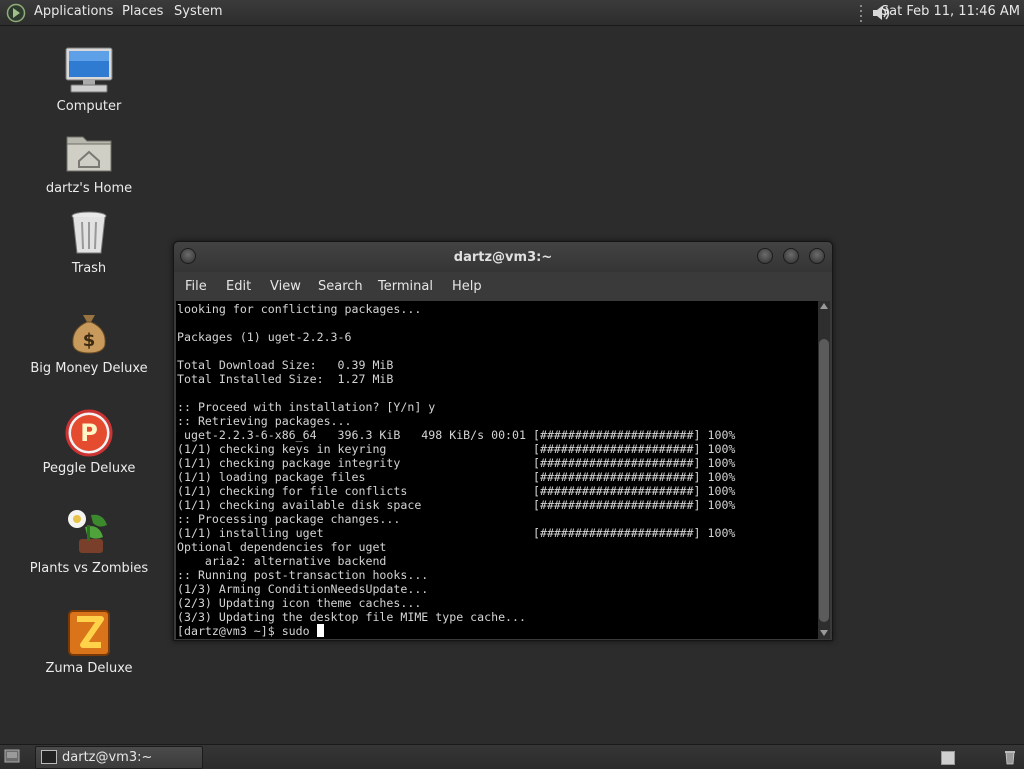  Describe the element at coordinates (238, 286) in the screenshot. I see `menu-edit: Edit` at that location.